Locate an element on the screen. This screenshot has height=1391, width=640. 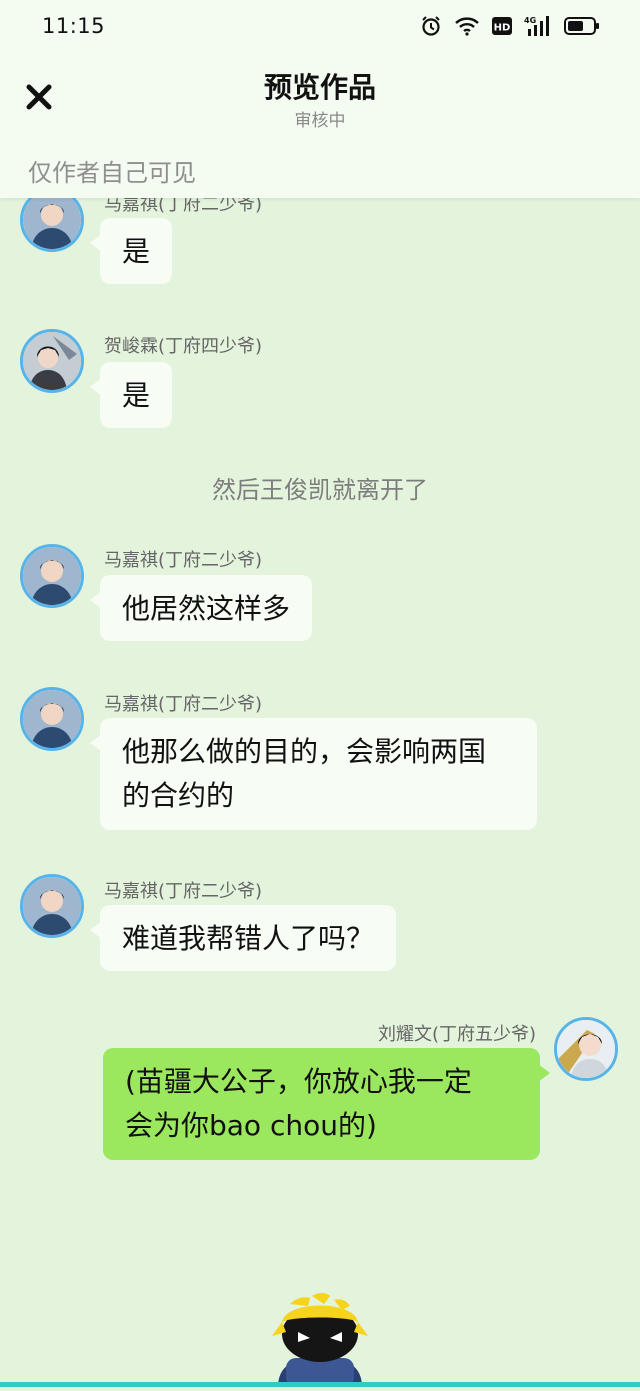
message-bubble: 难道我帮错人了吗？ is located at coordinates (243, 938).